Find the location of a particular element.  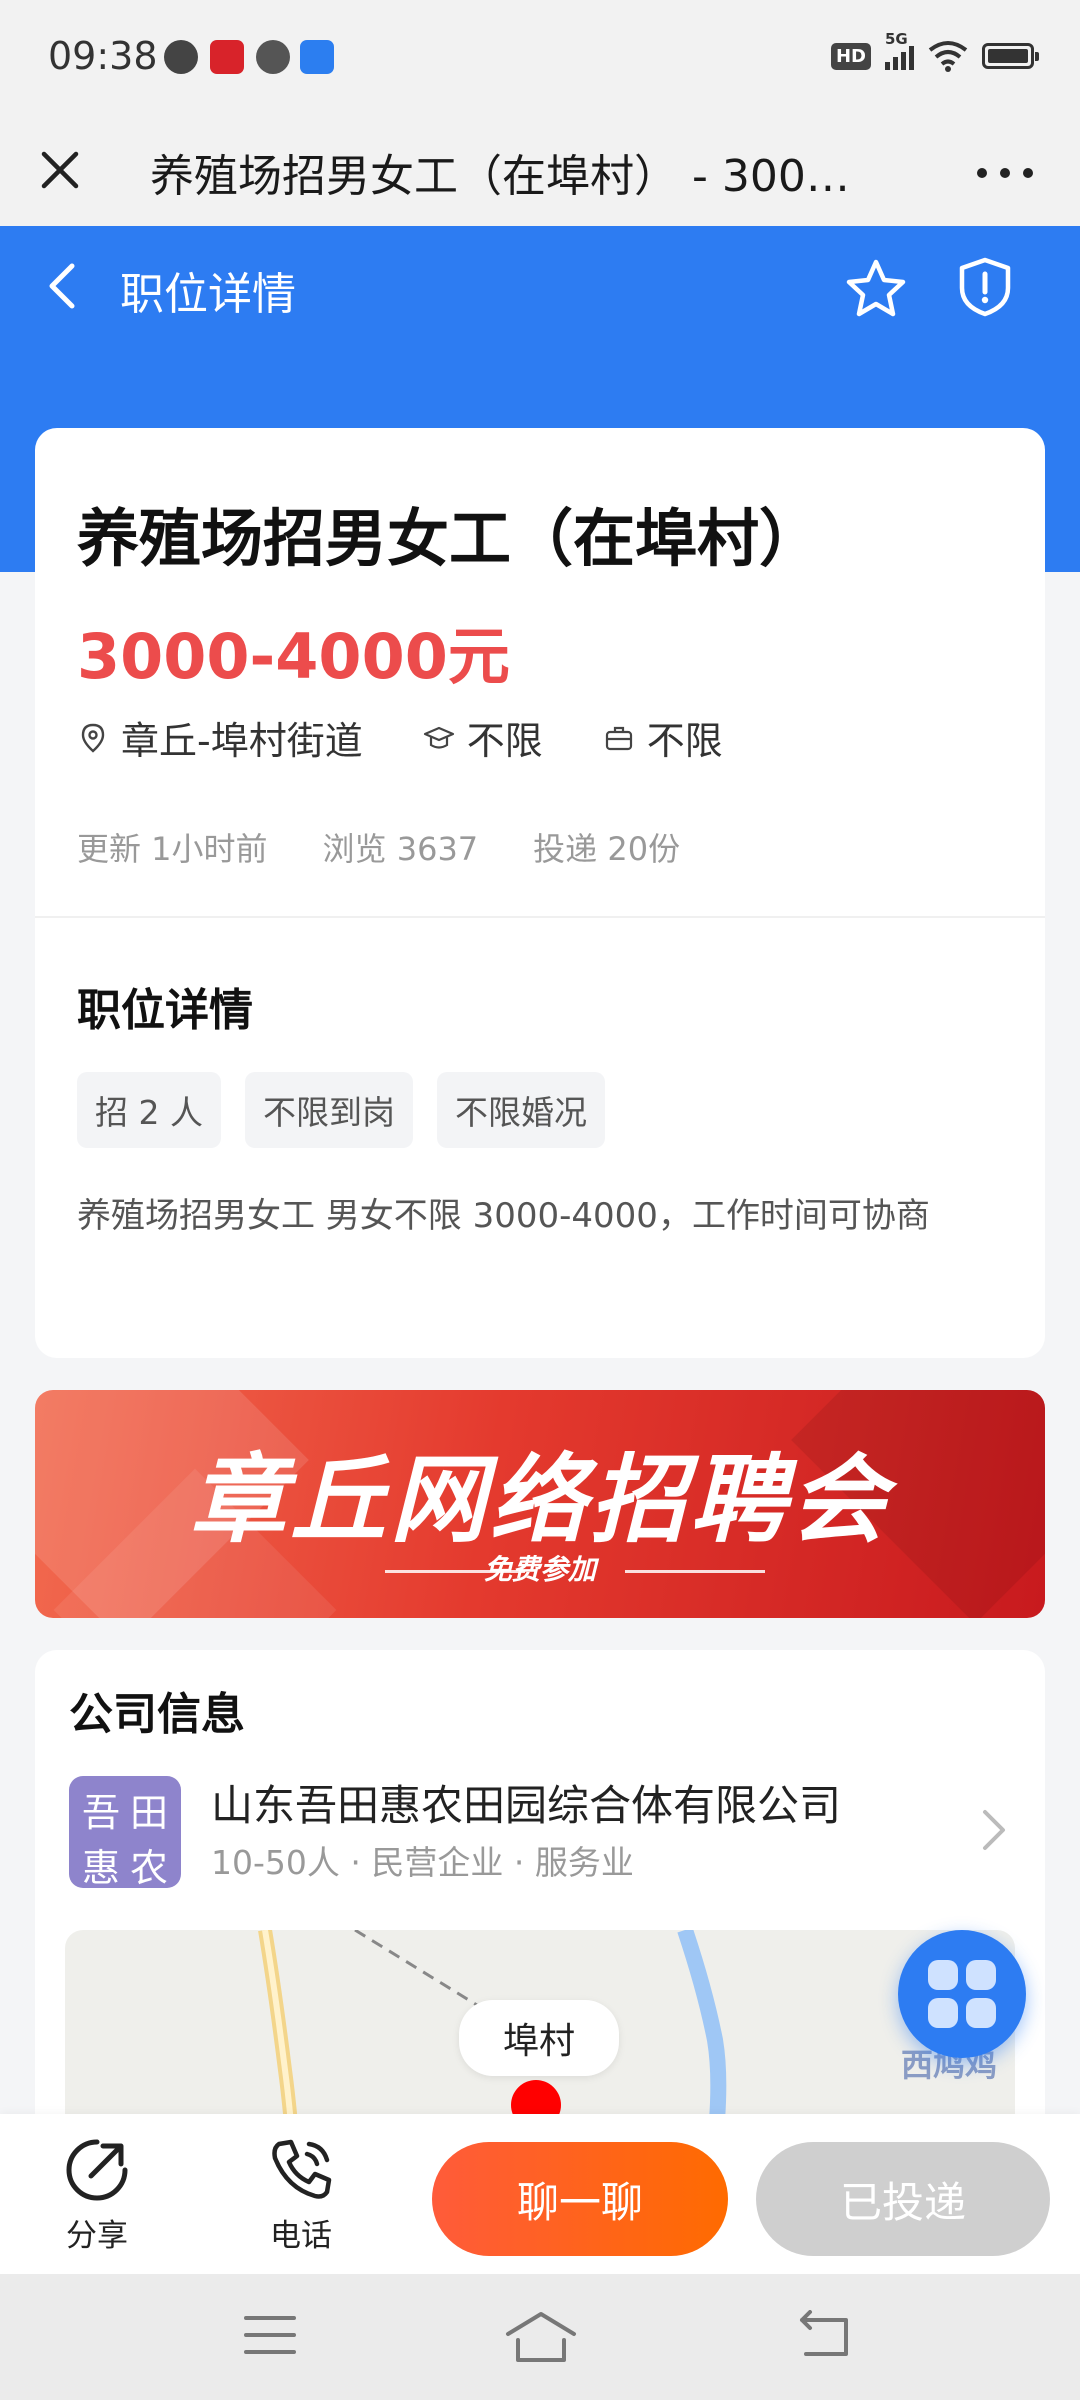

company-name: 山东吾田惠农田园综合体有限公司 is located at coordinates (526, 1802).